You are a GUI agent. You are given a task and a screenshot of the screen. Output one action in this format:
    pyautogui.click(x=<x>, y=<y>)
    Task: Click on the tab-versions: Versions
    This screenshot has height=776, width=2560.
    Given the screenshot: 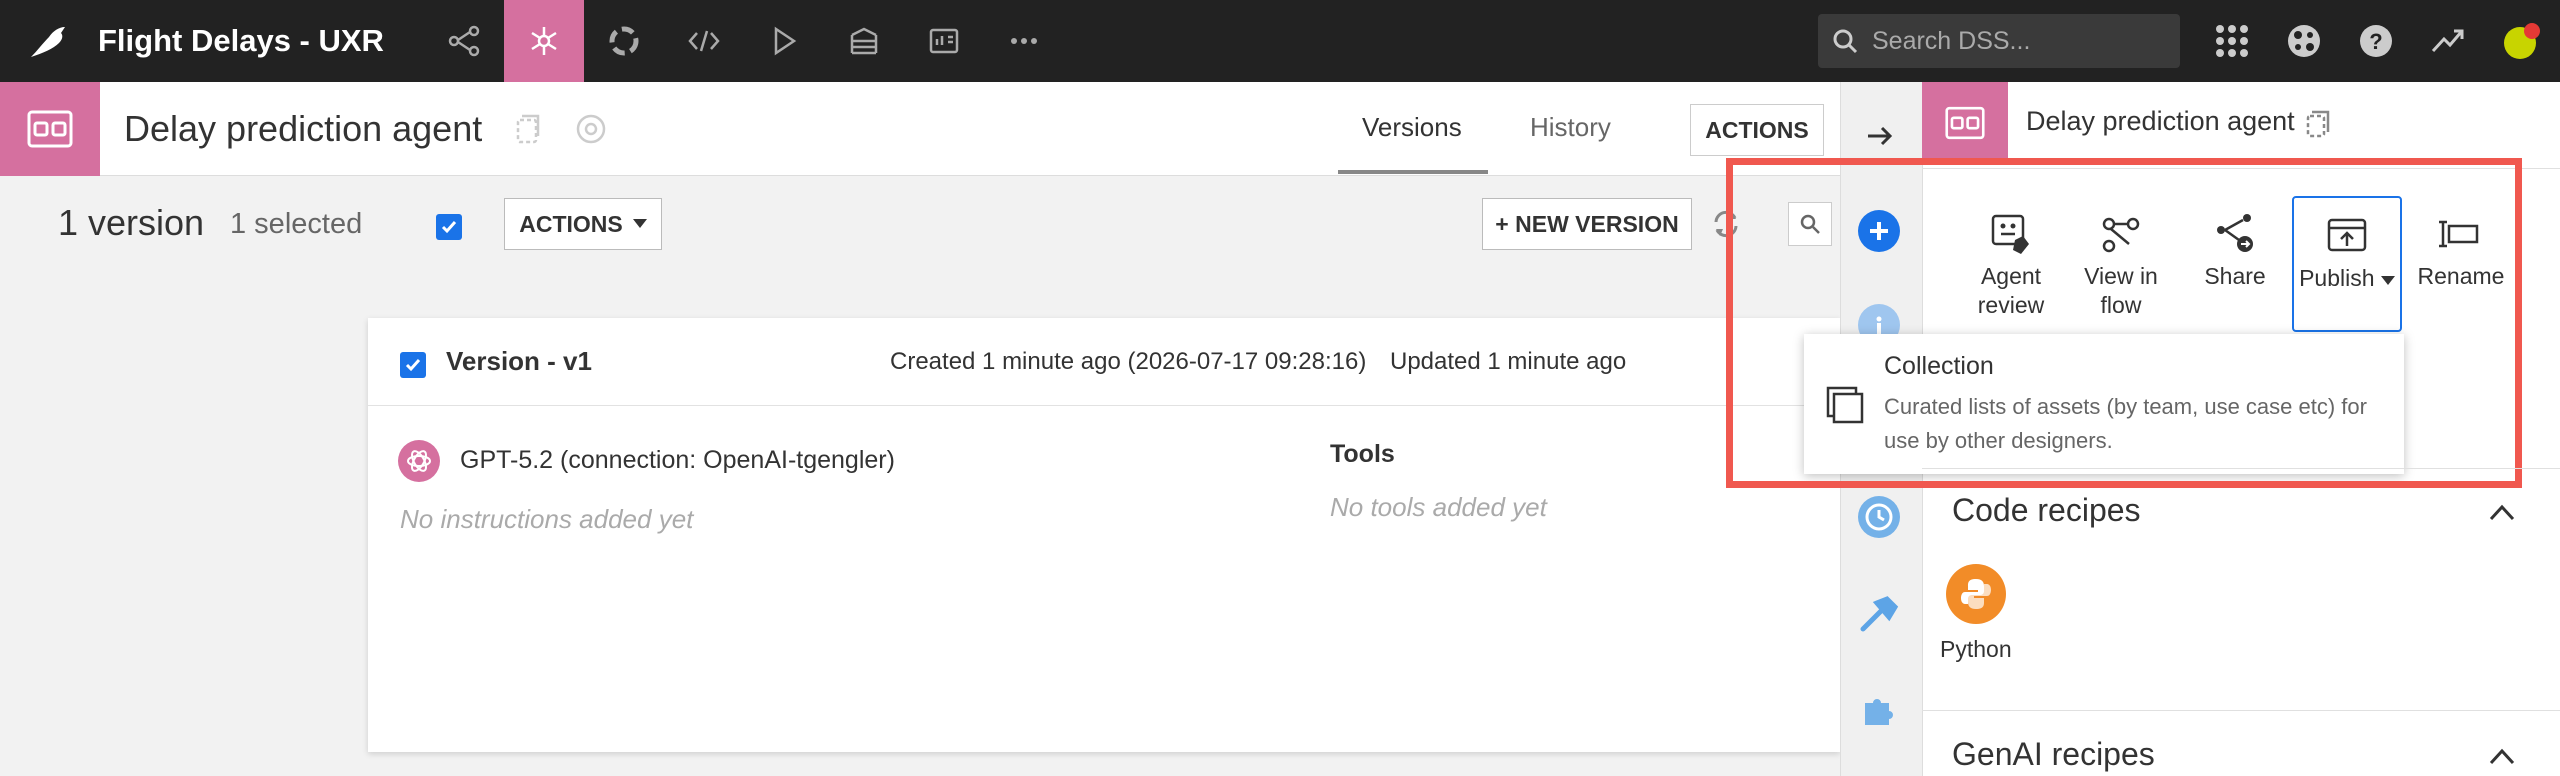 What is the action you would take?
    pyautogui.click(x=1412, y=127)
    